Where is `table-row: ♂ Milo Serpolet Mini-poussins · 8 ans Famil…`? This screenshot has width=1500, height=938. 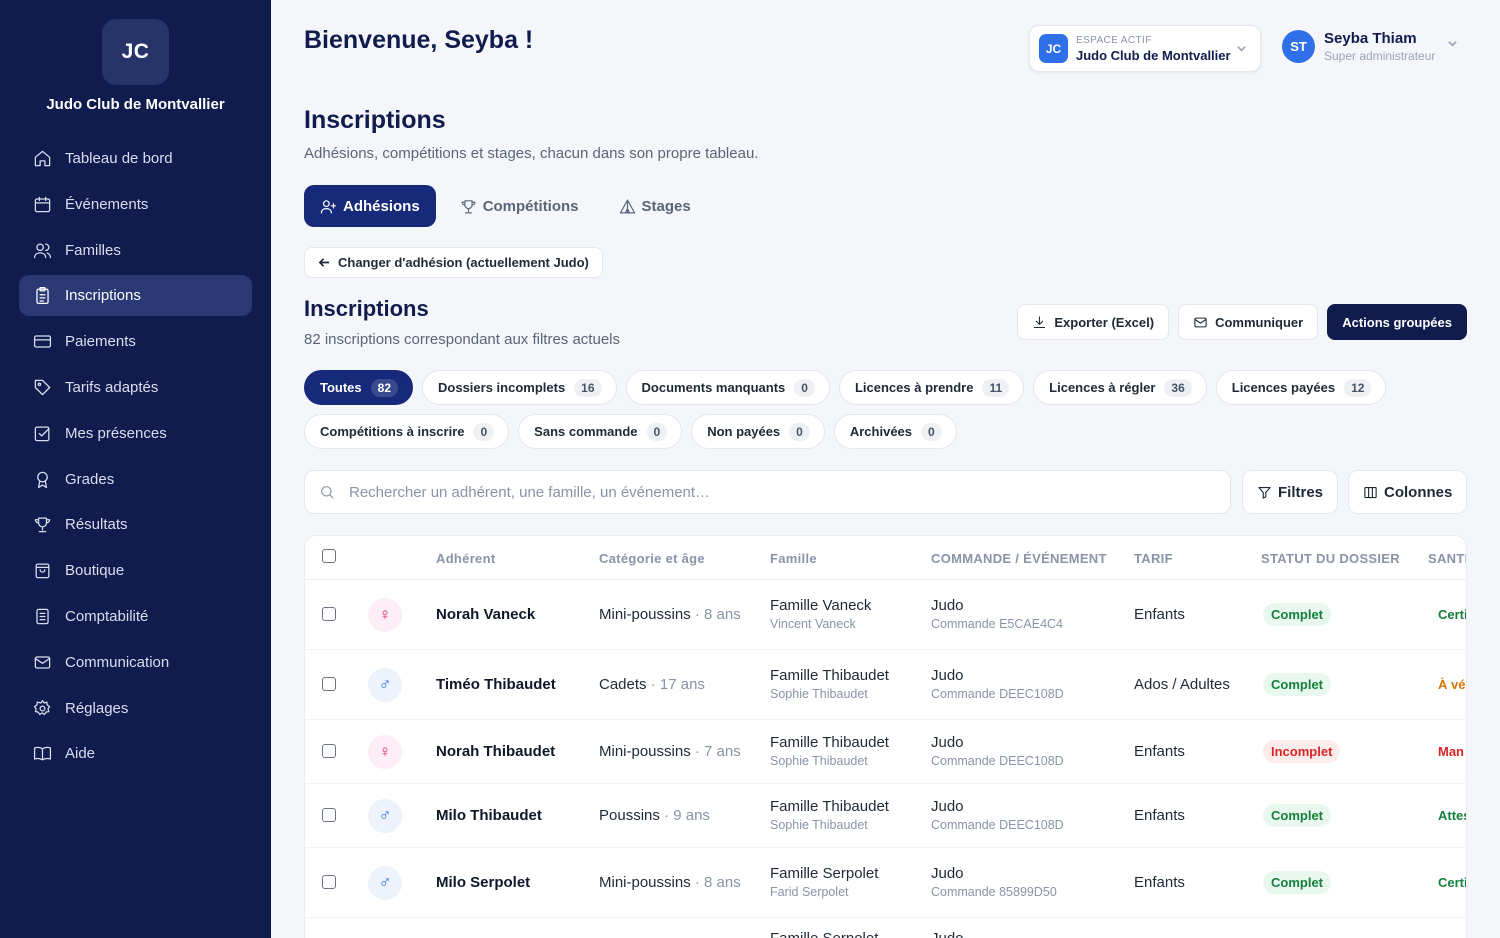
table-row: ♂ Milo Serpolet Mini-poussins · 8 ans Famil… is located at coordinates (885, 883).